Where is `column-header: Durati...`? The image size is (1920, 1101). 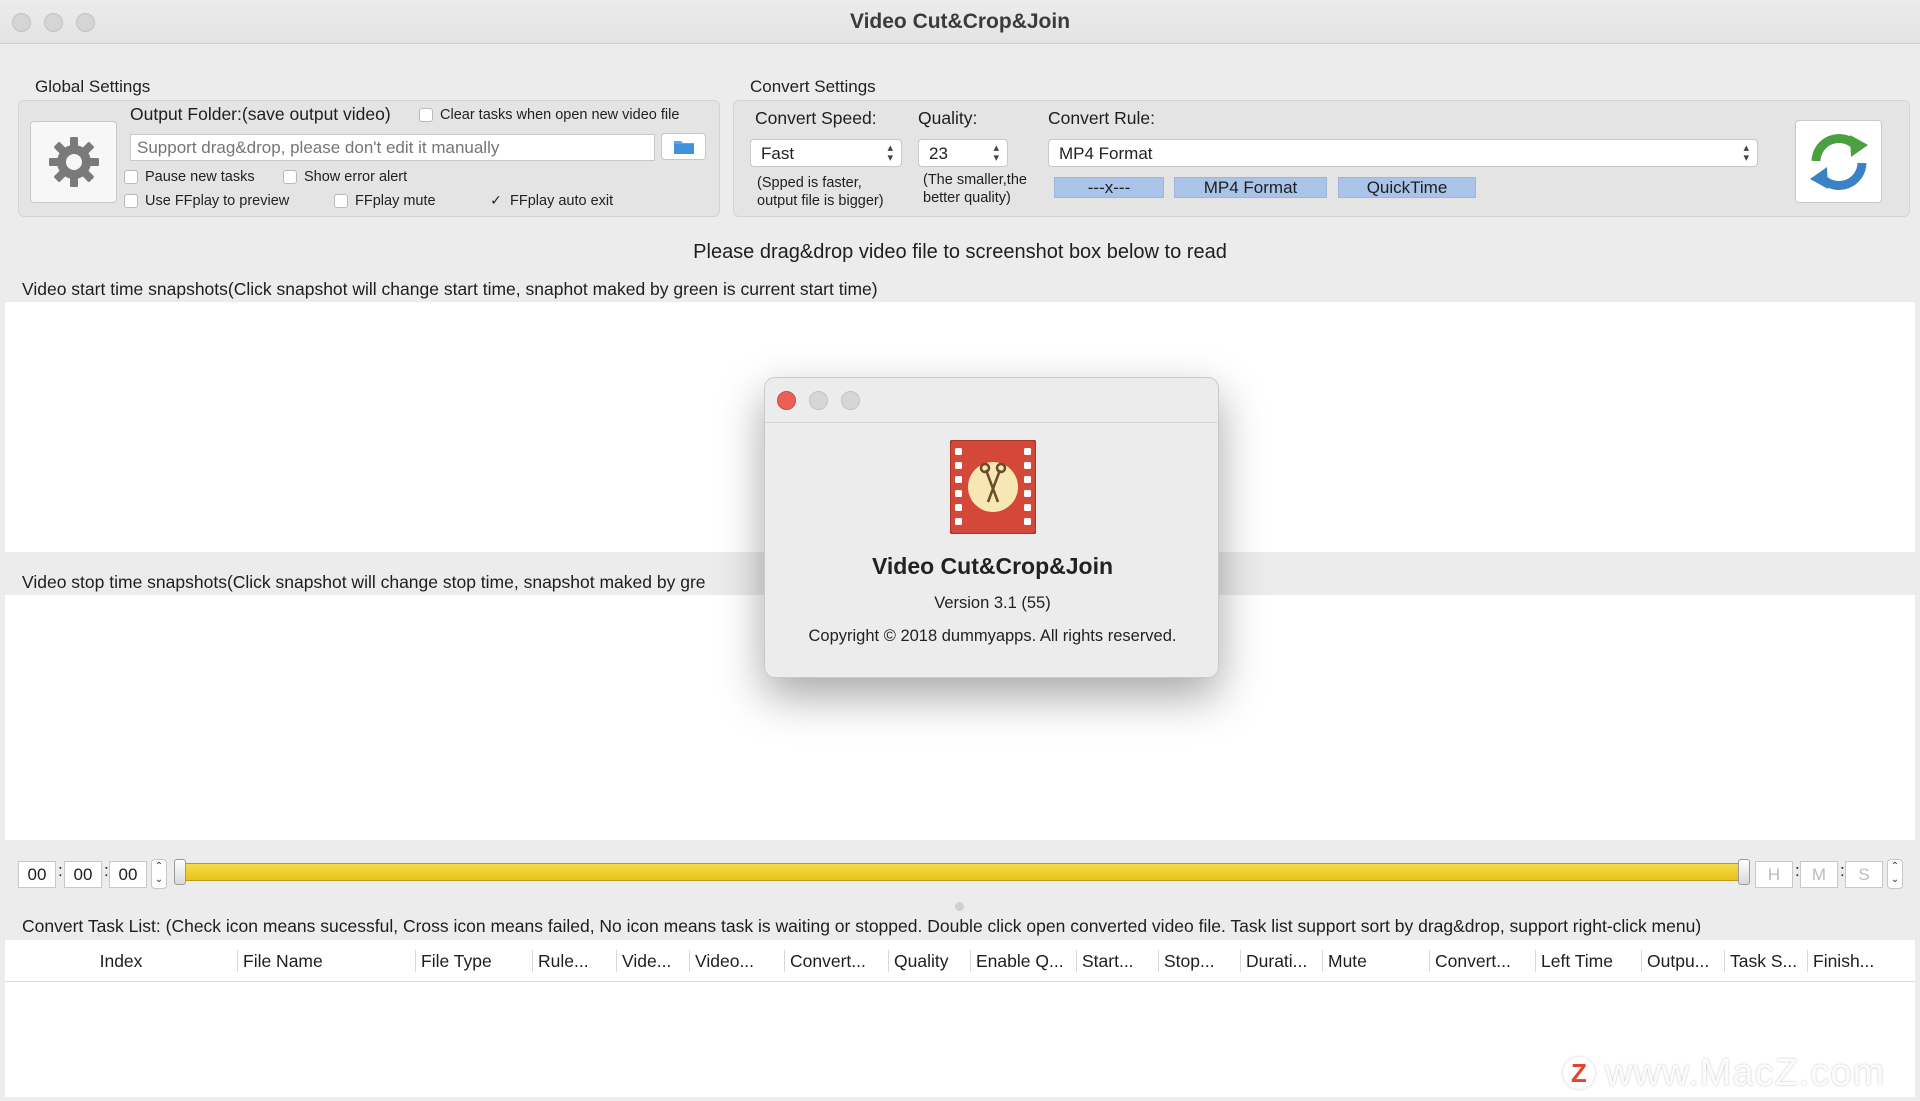
column-header: Durati... is located at coordinates (1281, 961).